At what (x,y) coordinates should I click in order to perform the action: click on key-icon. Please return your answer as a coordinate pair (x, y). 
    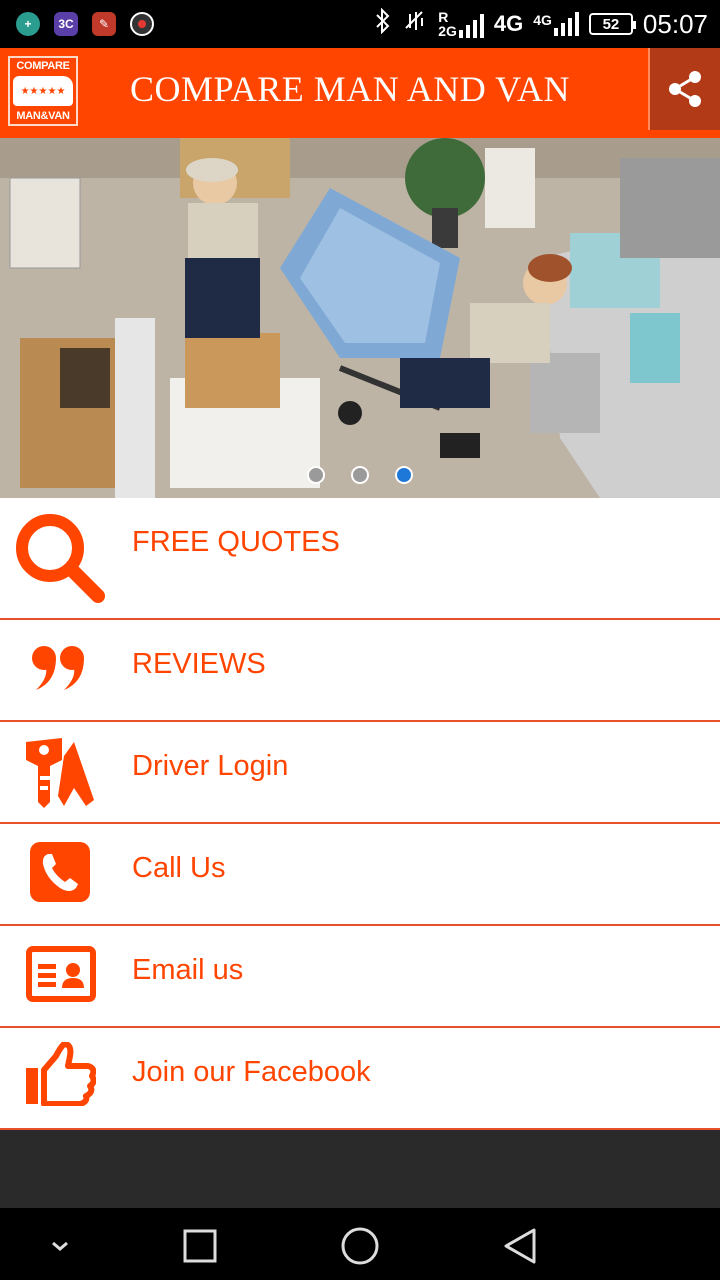
    Looking at the image, I should click on (60, 774).